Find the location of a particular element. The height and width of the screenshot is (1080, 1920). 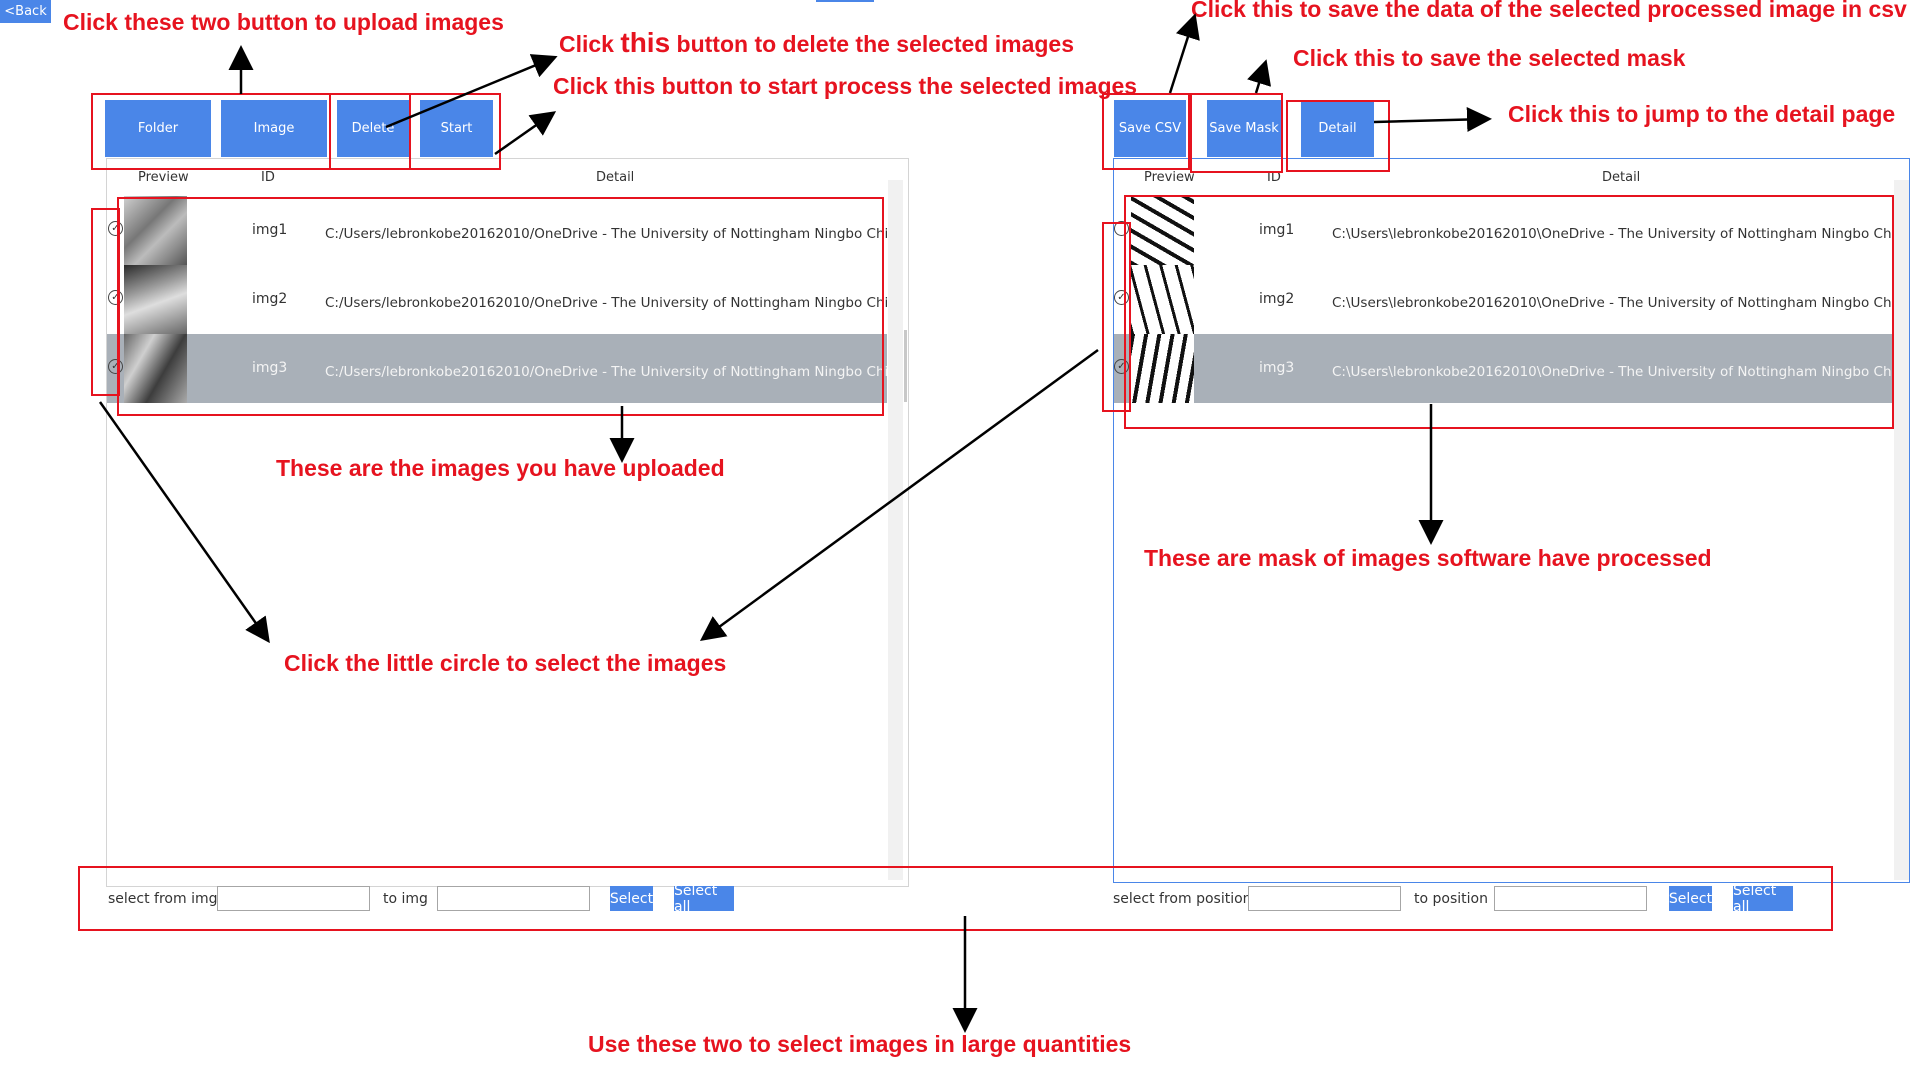

arrow-detail is located at coordinates (1432, 120).